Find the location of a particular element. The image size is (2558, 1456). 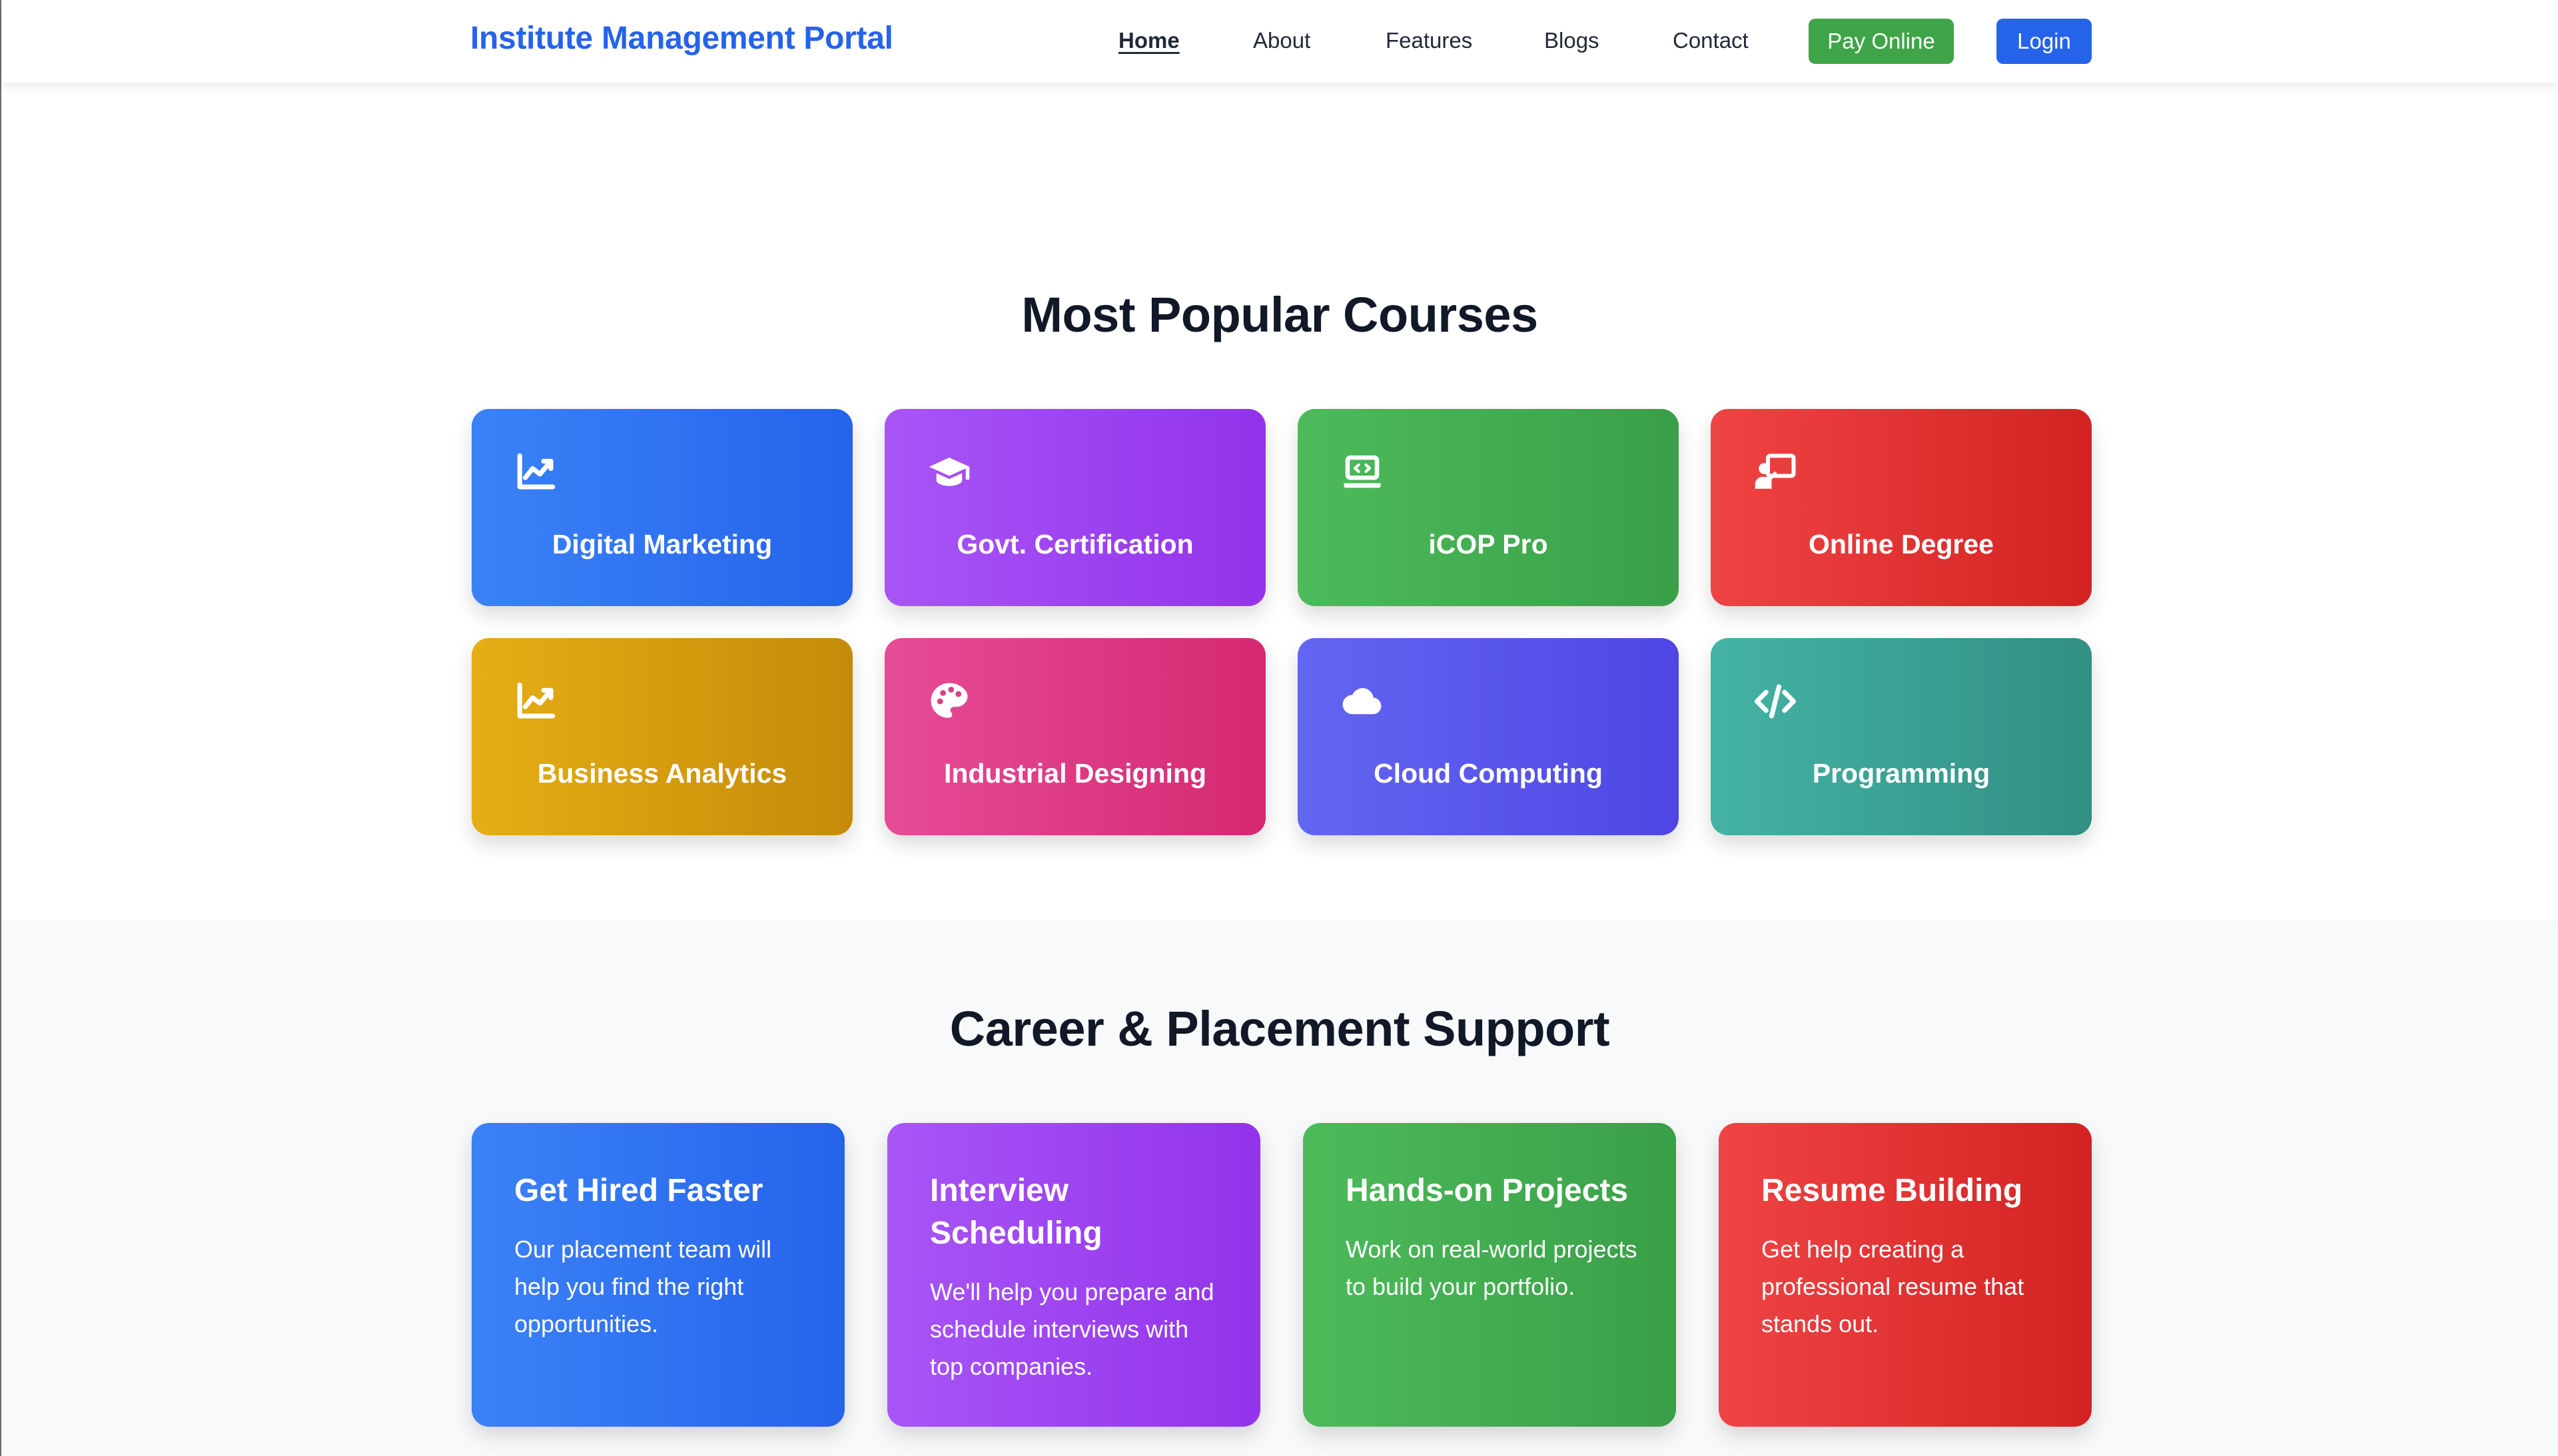

graduation-cap-icon is located at coordinates (950, 472).